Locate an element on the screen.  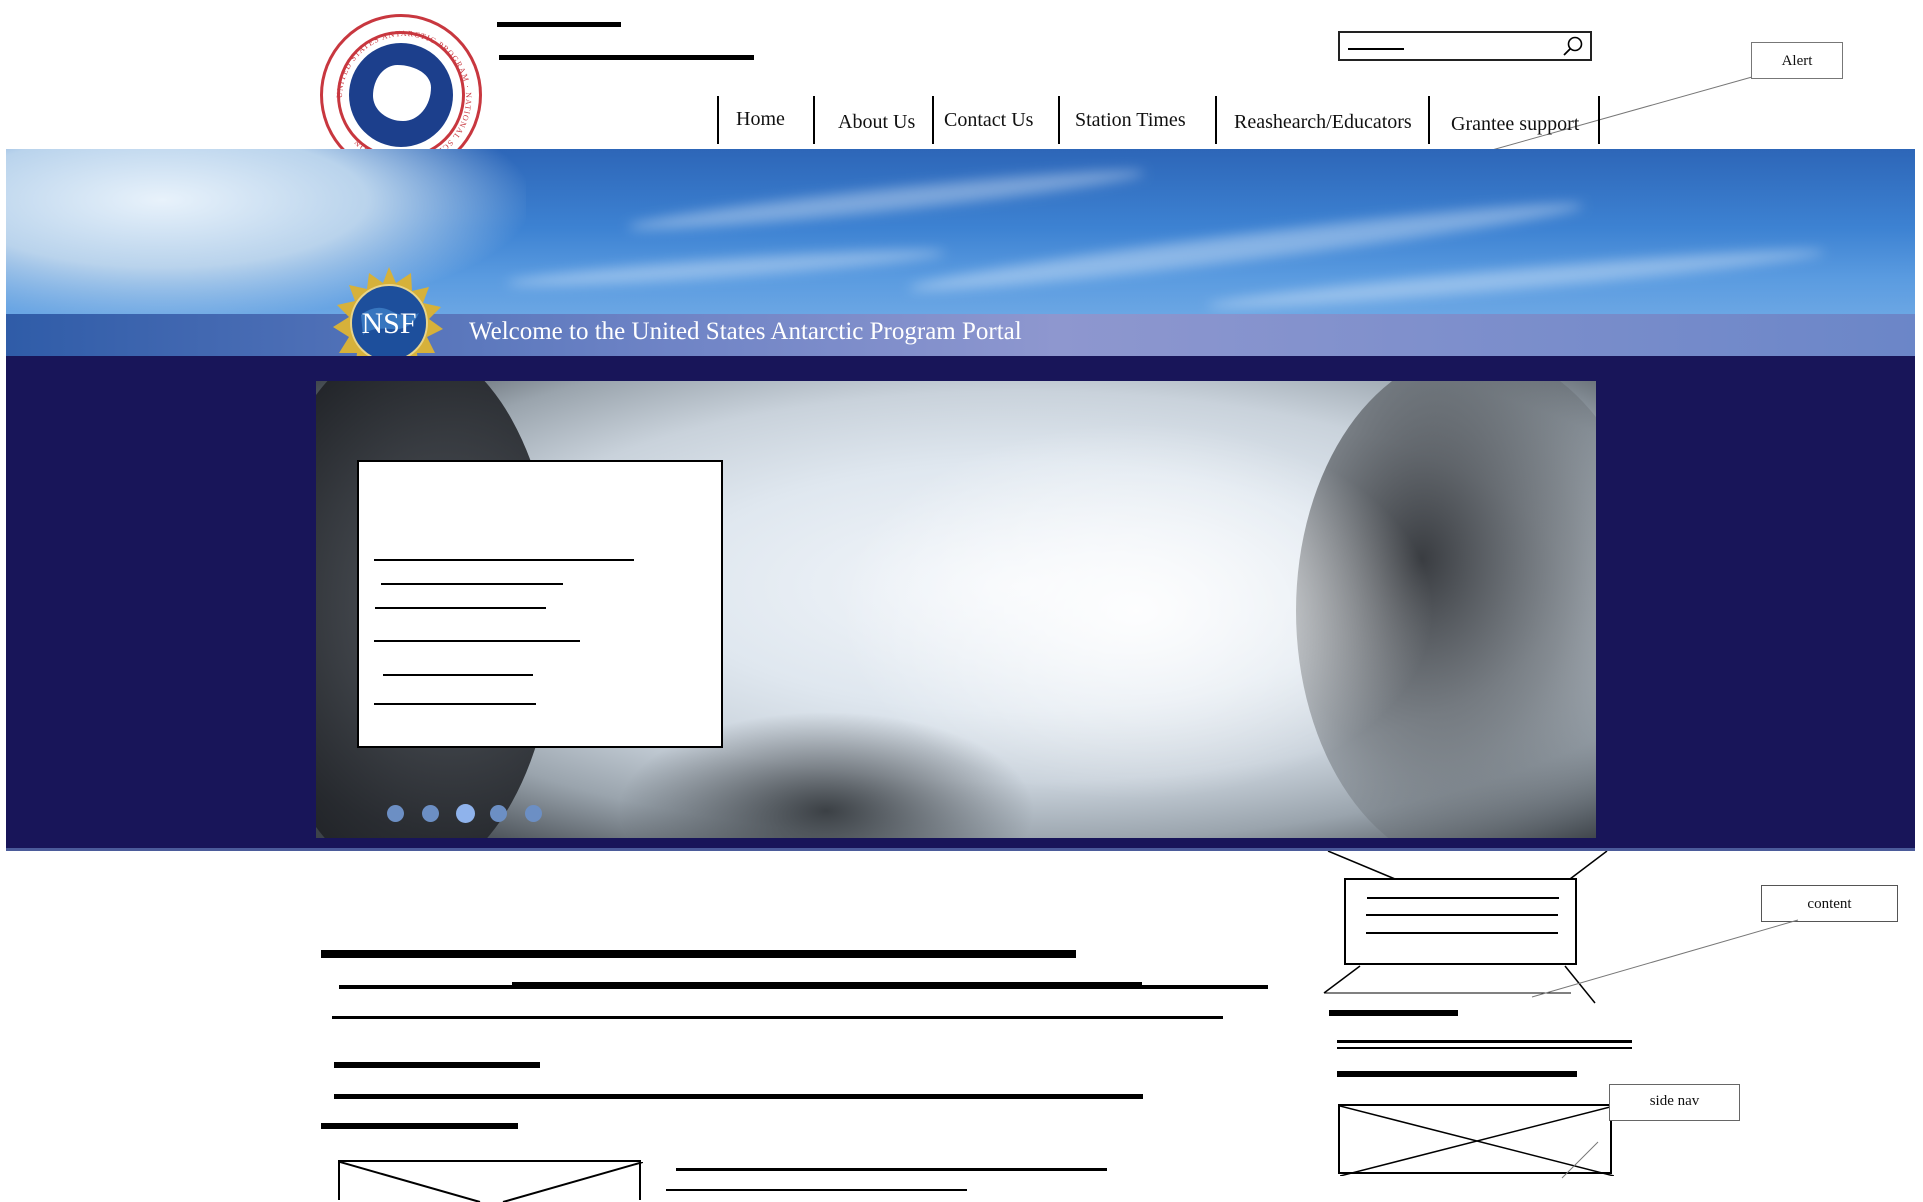
nav-grantee-support: Grantee support is located at coordinates (1515, 124).